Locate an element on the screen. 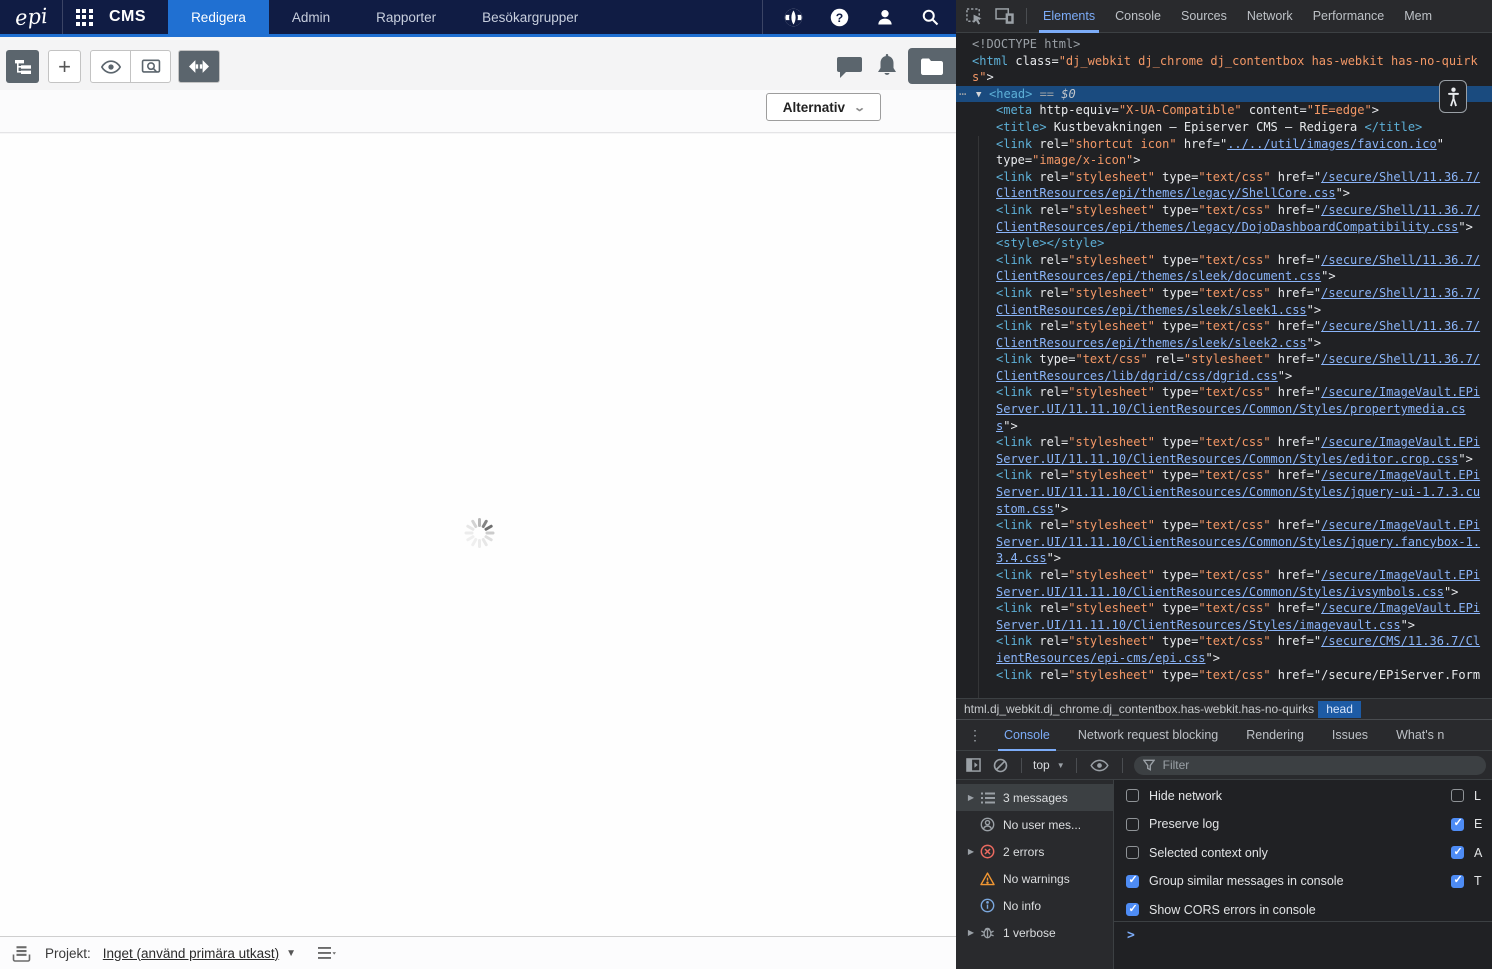 The height and width of the screenshot is (969, 1492). inspect-element-icon is located at coordinates (974, 16).